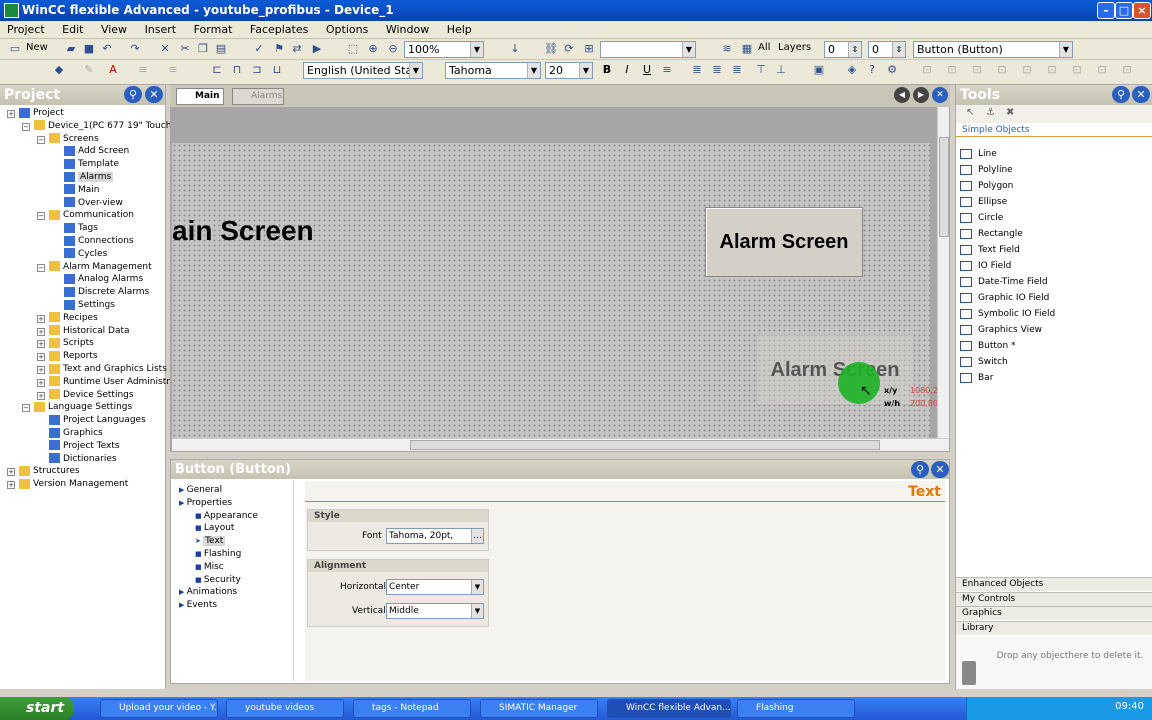  What do you see at coordinates (71, 49) in the screenshot?
I see `open-icon: ▰` at bounding box center [71, 49].